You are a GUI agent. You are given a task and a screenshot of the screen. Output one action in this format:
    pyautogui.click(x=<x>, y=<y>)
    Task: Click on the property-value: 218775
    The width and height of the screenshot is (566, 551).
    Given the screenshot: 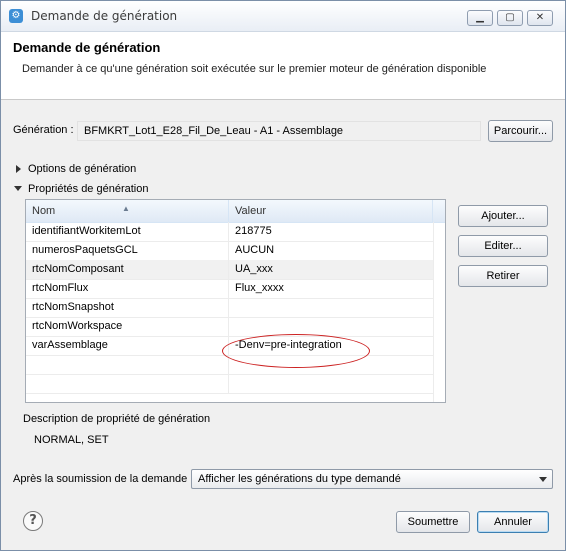 What is the action you would take?
    pyautogui.click(x=253, y=231)
    